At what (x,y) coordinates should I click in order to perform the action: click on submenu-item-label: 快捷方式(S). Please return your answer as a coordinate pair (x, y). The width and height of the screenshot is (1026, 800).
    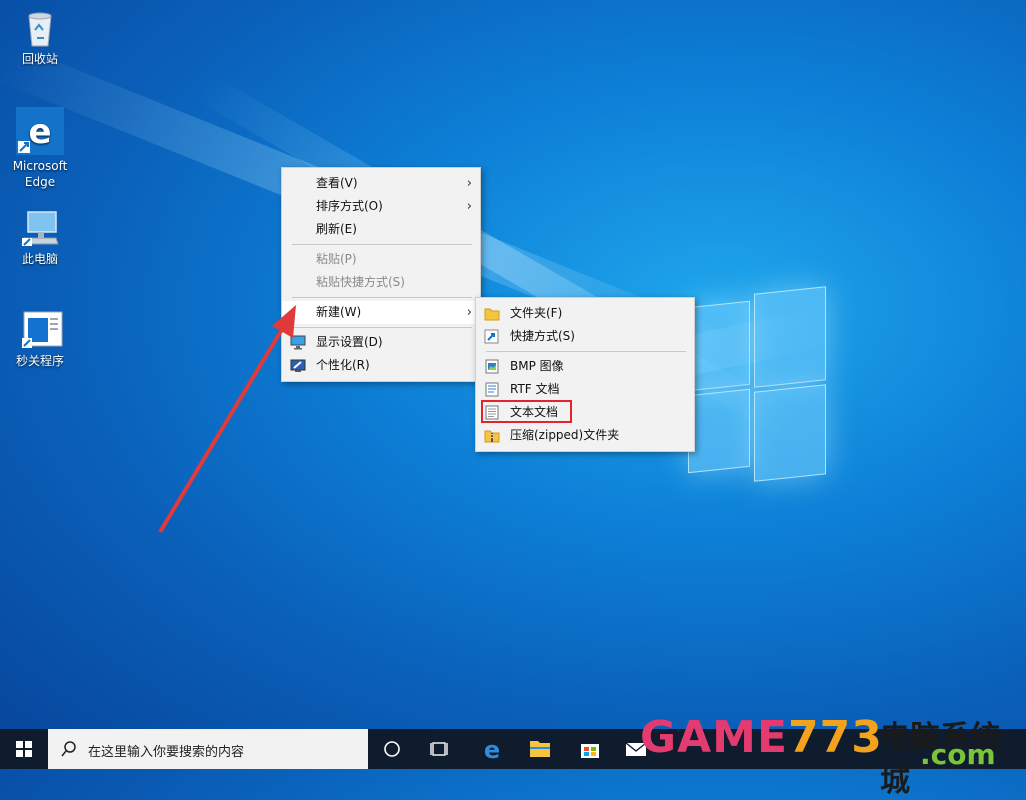
    Looking at the image, I should click on (542, 336).